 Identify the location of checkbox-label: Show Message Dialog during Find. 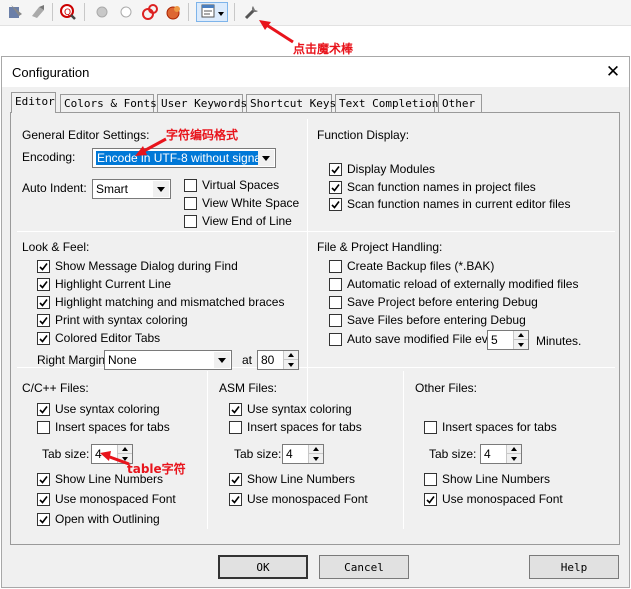
(146, 266).